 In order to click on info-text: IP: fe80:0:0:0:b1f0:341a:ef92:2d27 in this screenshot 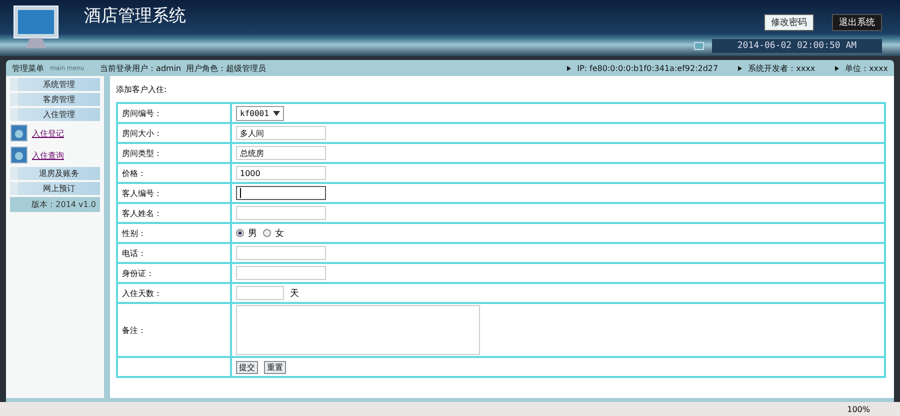, I will do `click(647, 68)`.